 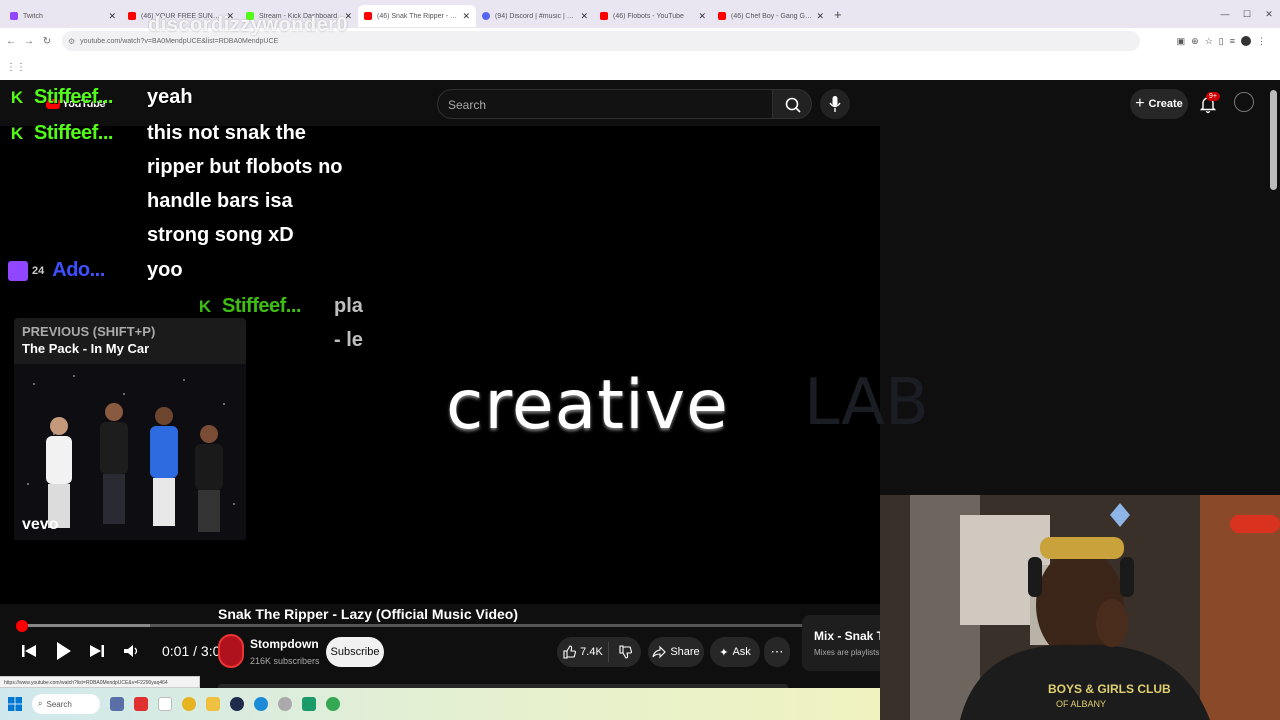 What do you see at coordinates (11, 41) in the screenshot?
I see `back-icon: ←` at bounding box center [11, 41].